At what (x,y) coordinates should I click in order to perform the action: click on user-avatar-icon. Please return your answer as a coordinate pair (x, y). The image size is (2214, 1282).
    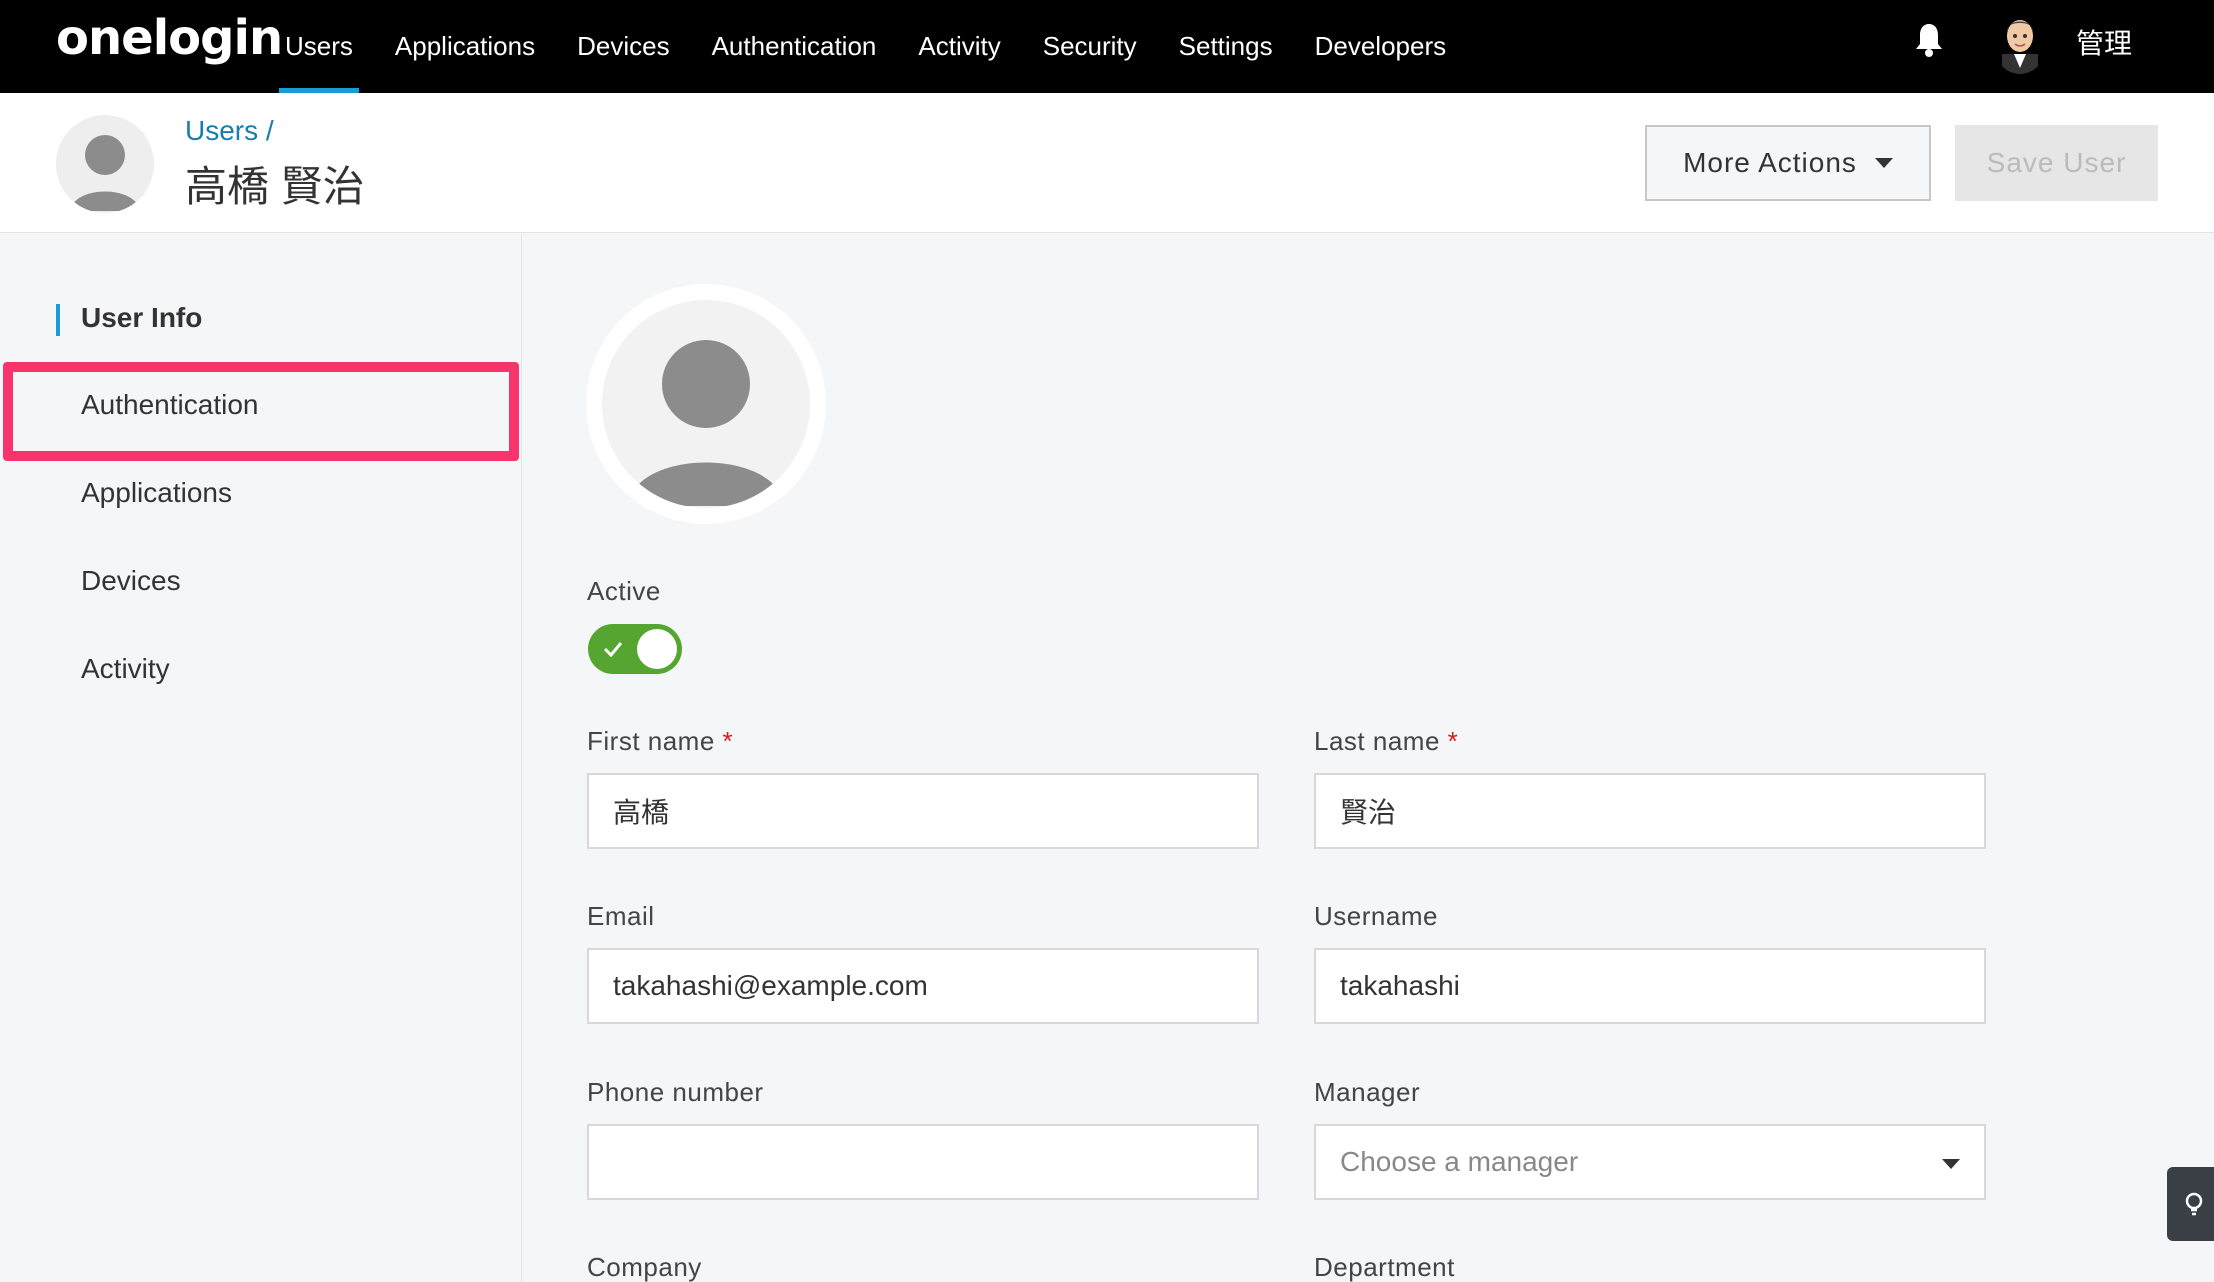
    Looking at the image, I should click on (2020, 42).